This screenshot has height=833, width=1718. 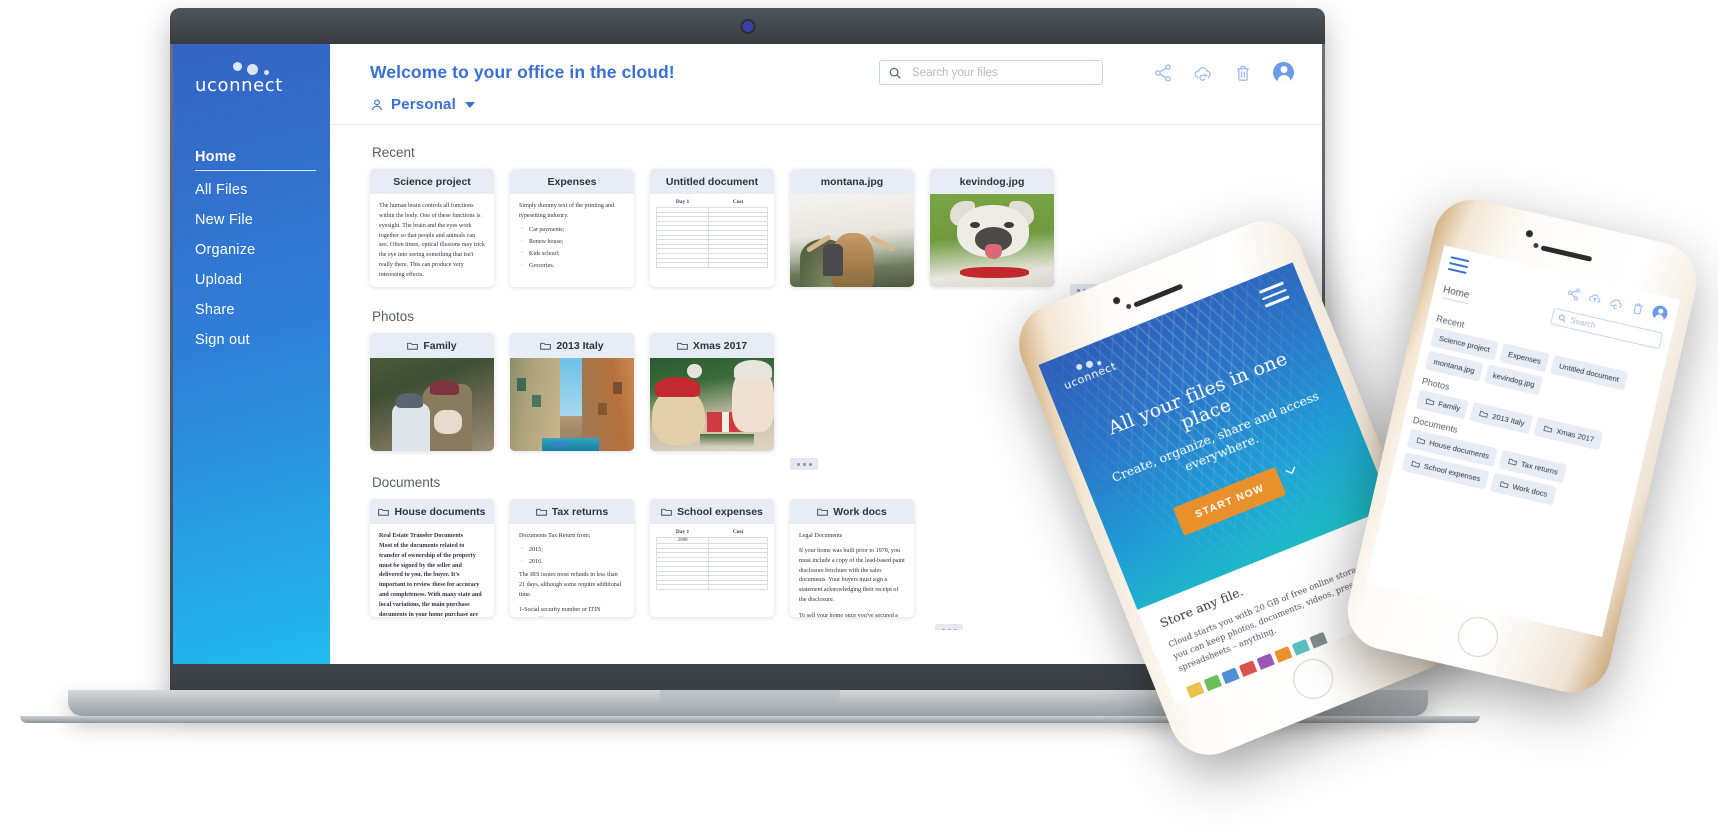 I want to click on card-preview: Day 1 Cost 2008, so click(x=712, y=570).